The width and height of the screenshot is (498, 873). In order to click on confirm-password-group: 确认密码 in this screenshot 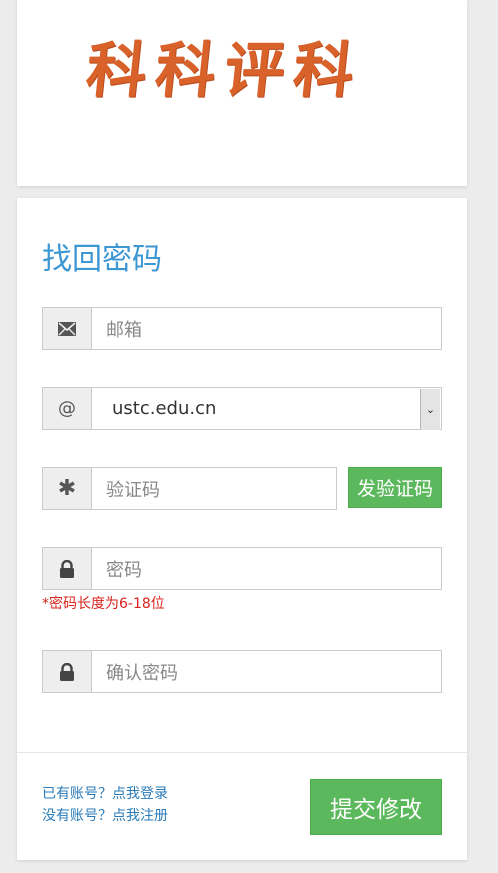, I will do `click(242, 671)`.